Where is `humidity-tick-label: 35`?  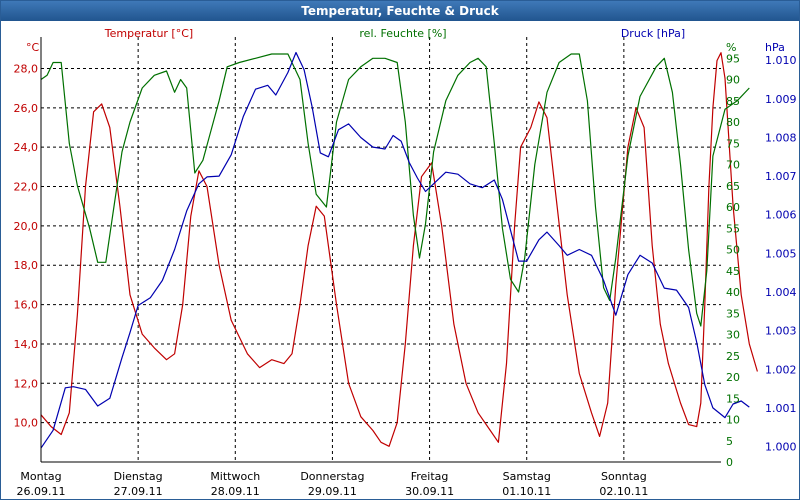 humidity-tick-label: 35 is located at coordinates (733, 313).